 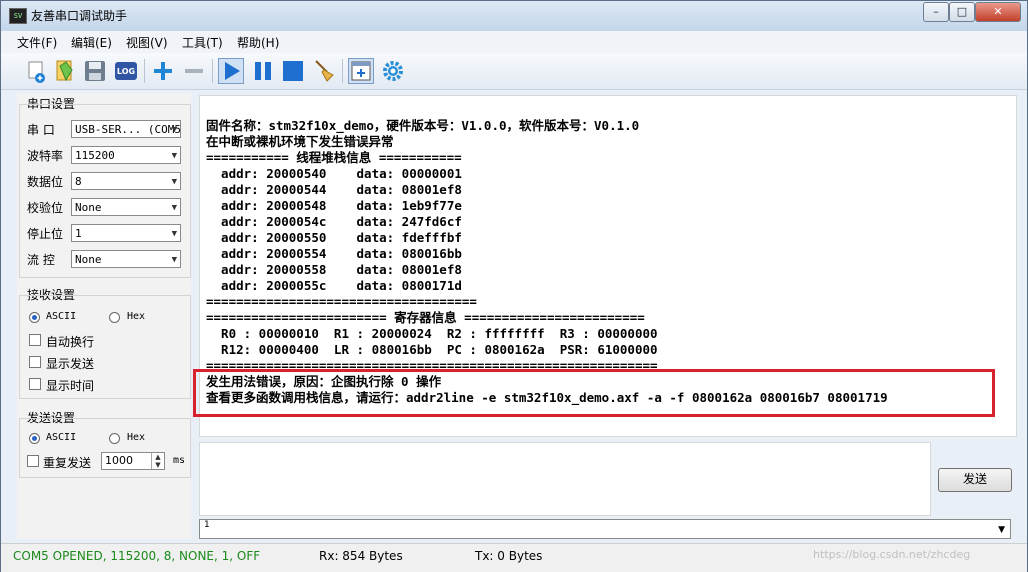 I want to click on highlight-annotation-box, so click(x=594, y=393).